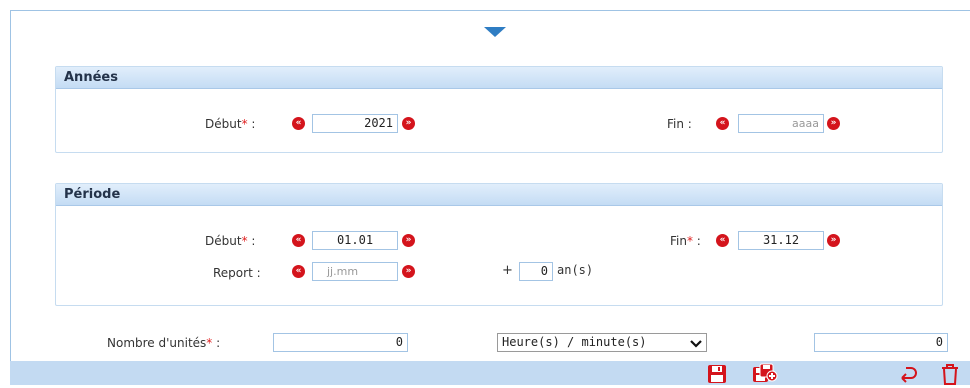 This screenshot has height=388, width=970. I want to click on minutes-input: 0, so click(881, 342).